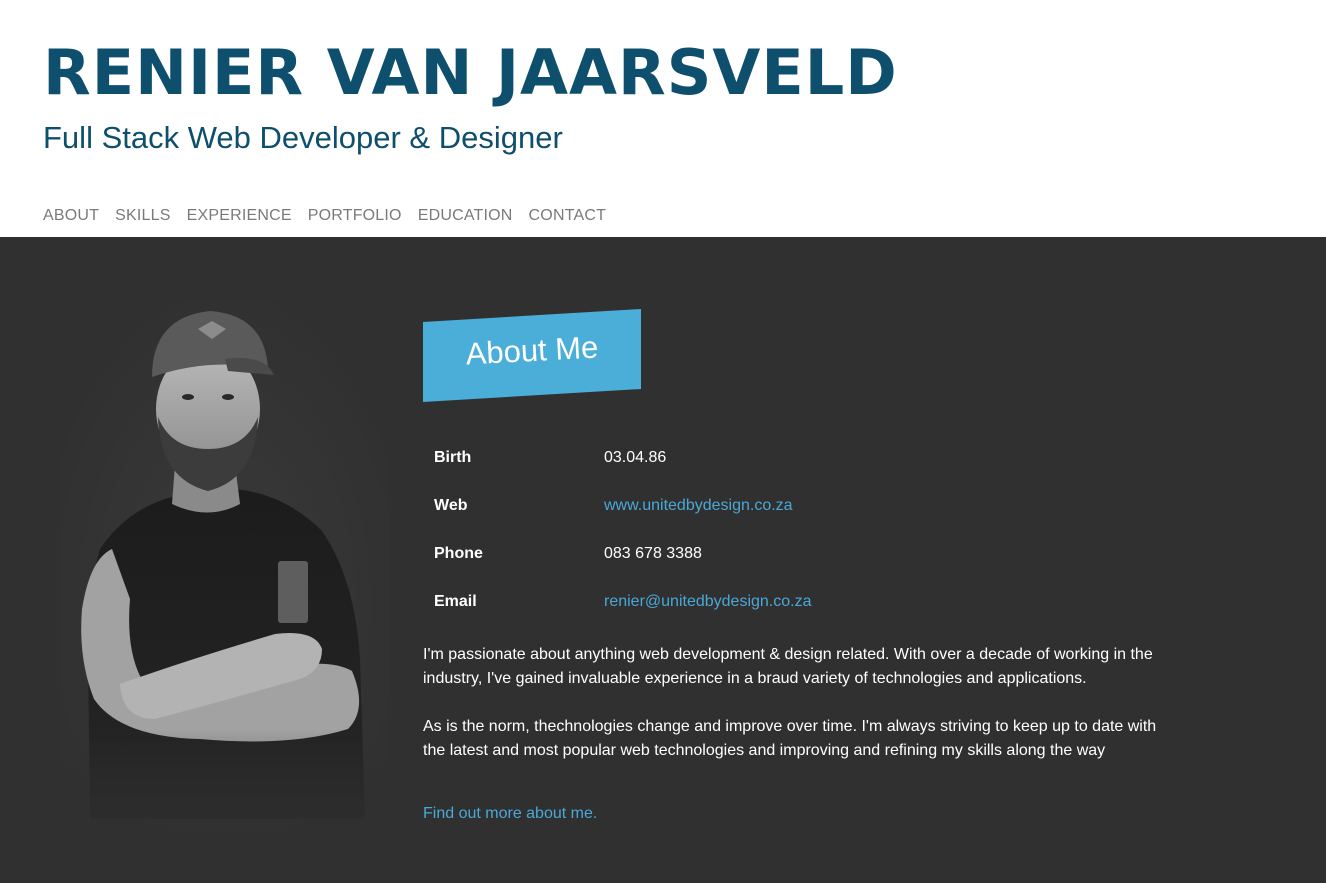 Image resolution: width=1326 pixels, height=883 pixels. Describe the element at coordinates (465, 216) in the screenshot. I see `nav-item-education: EDUCATION` at that location.